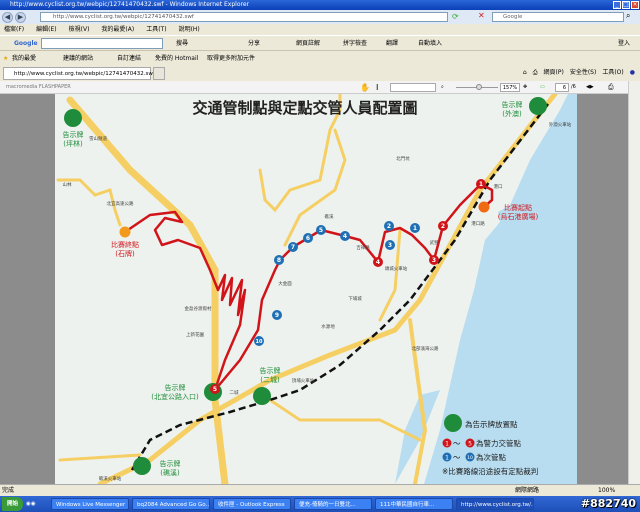 The image size is (640, 512). I want to click on red-point-4: 4, so click(378, 262).